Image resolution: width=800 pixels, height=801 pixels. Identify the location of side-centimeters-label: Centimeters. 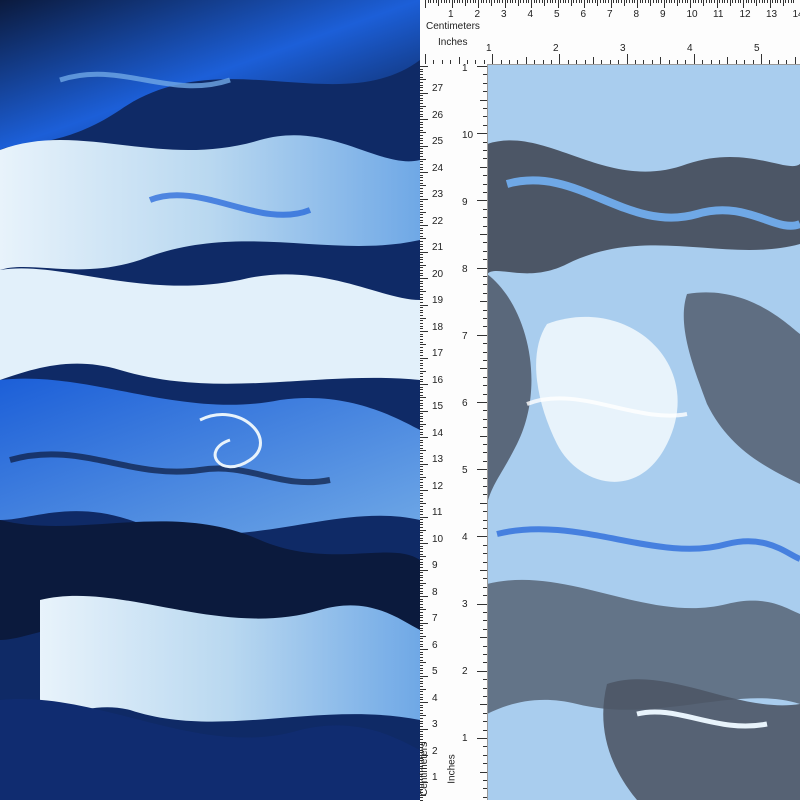
(425, 769).